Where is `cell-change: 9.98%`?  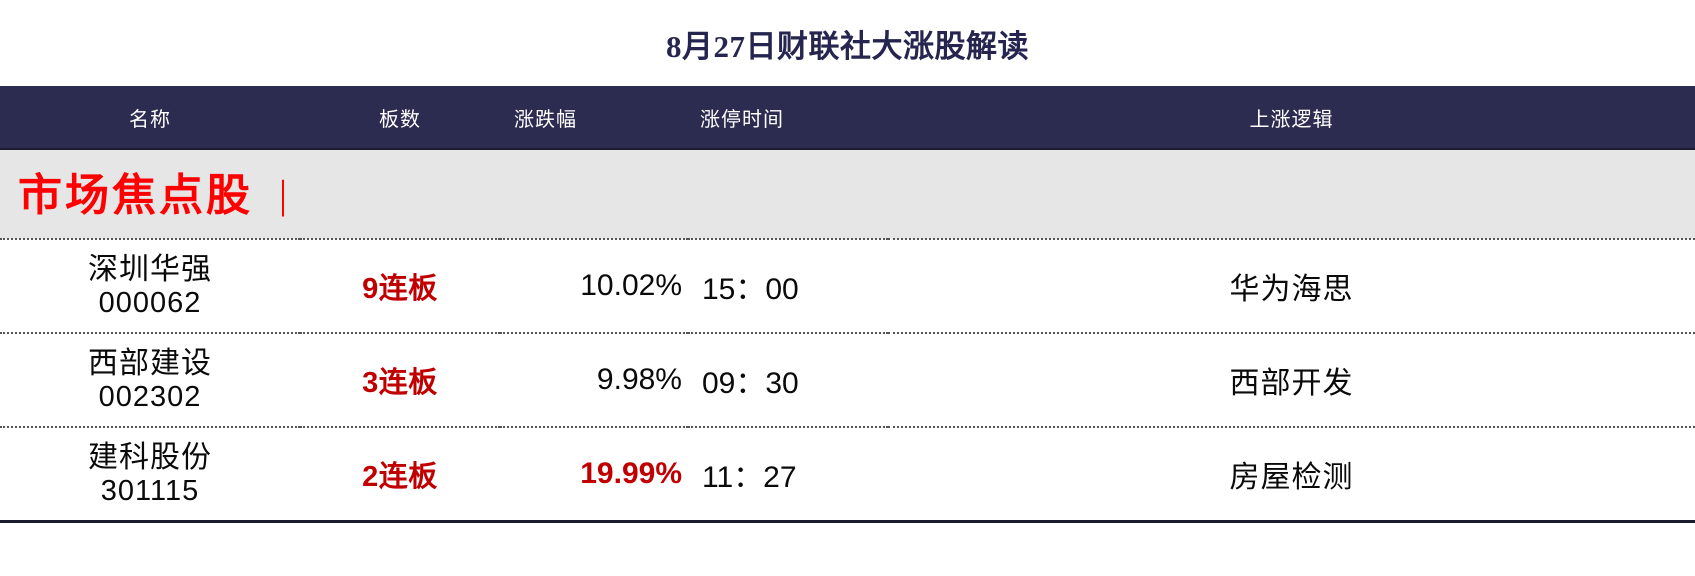 cell-change: 9.98% is located at coordinates (594, 380).